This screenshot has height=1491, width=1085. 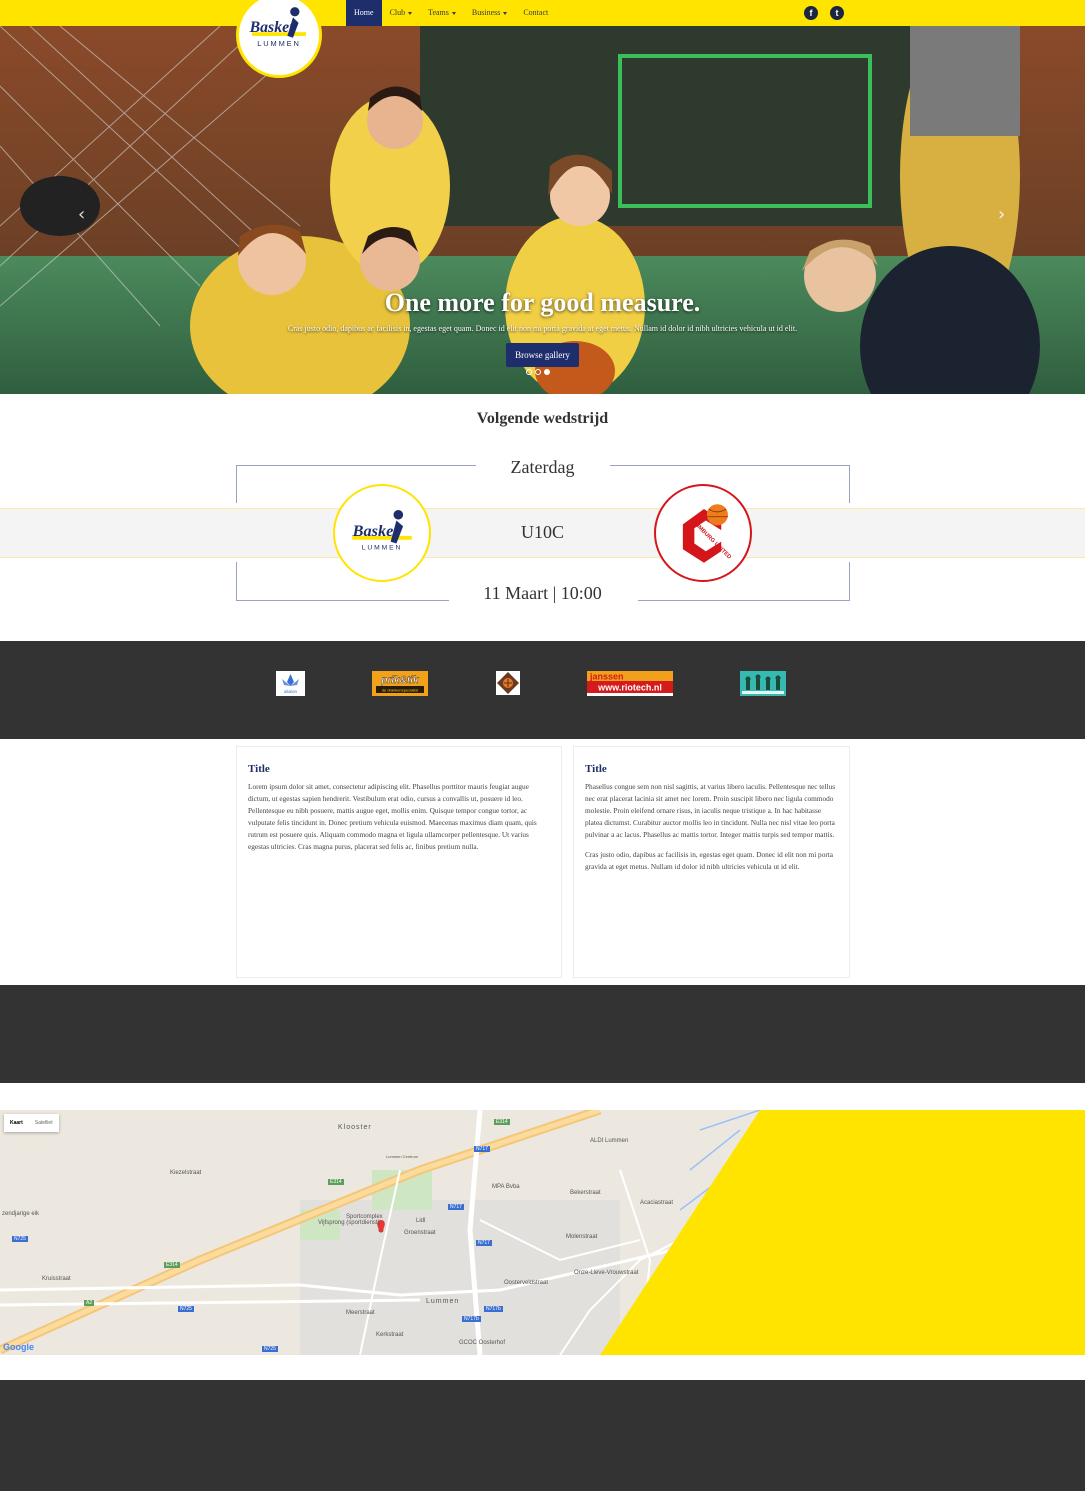 What do you see at coordinates (402, 1156) in the screenshot?
I see `map-label: Lummen Centrum` at bounding box center [402, 1156].